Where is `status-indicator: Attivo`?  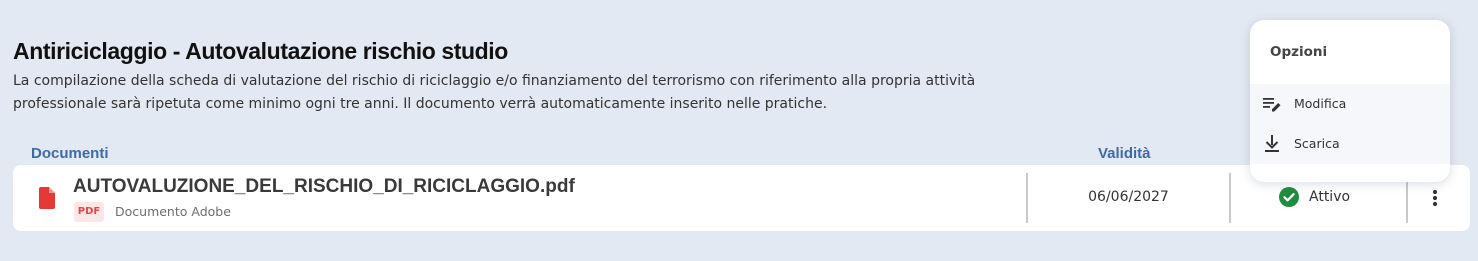
status-indicator: Attivo is located at coordinates (1314, 197).